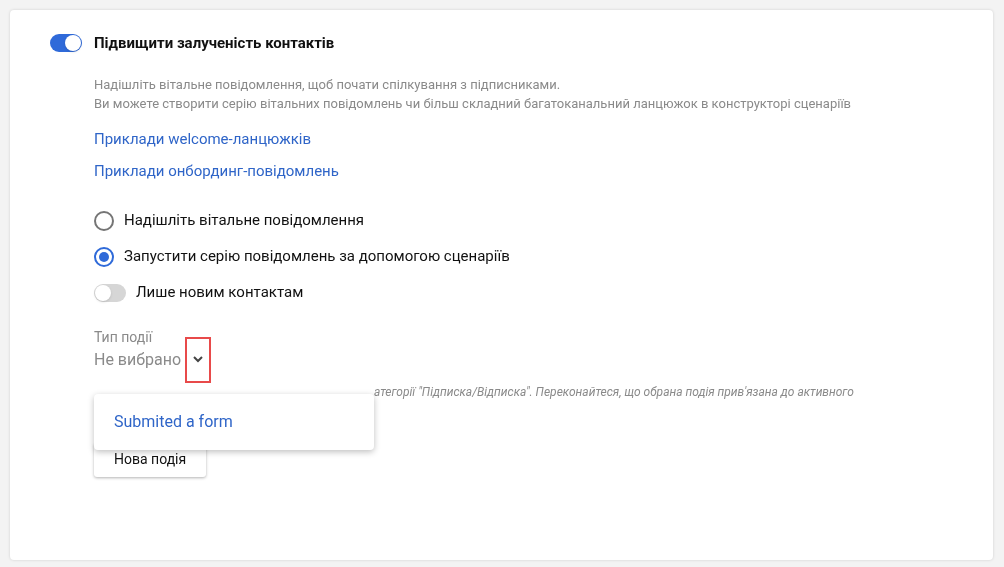 The width and height of the screenshot is (1004, 567). I want to click on field-label: Тип події, so click(123, 336).